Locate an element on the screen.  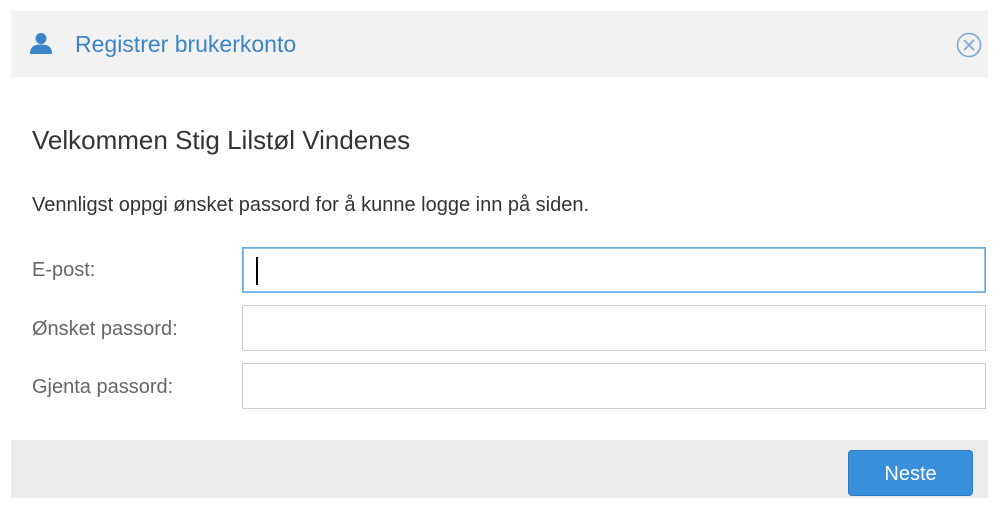
text-caret is located at coordinates (257, 271).